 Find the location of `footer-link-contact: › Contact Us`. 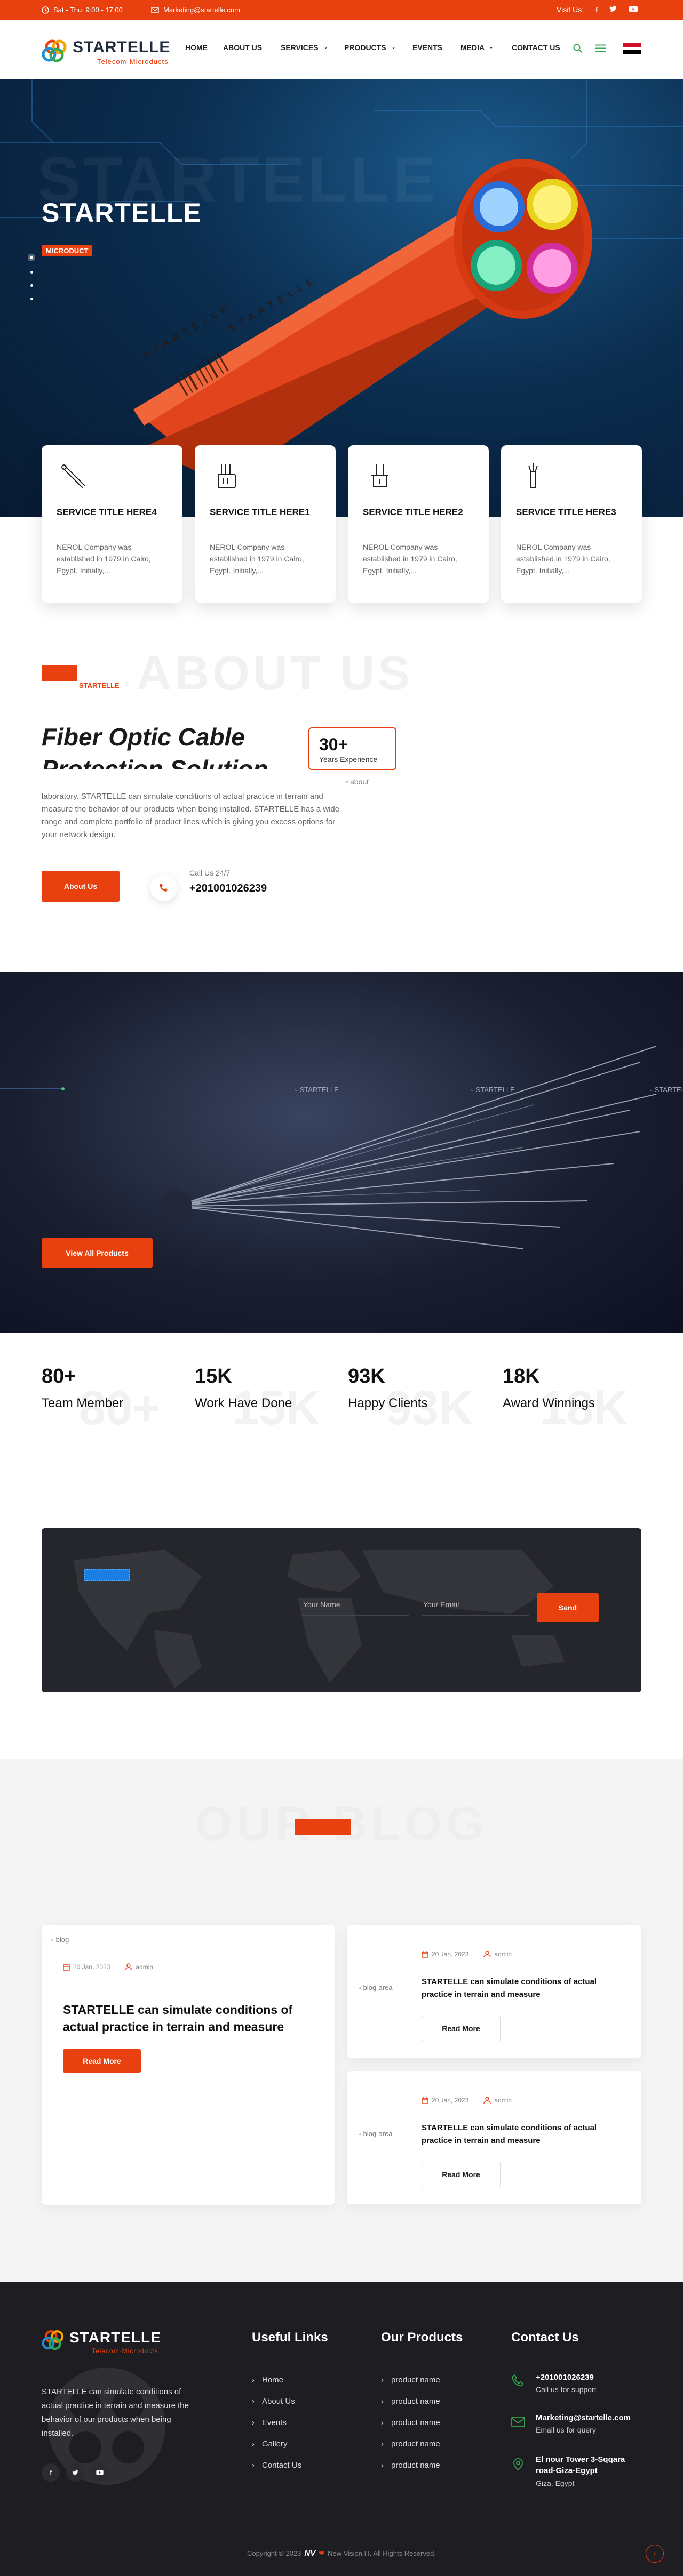

footer-link-contact: › Contact Us is located at coordinates (276, 2466).